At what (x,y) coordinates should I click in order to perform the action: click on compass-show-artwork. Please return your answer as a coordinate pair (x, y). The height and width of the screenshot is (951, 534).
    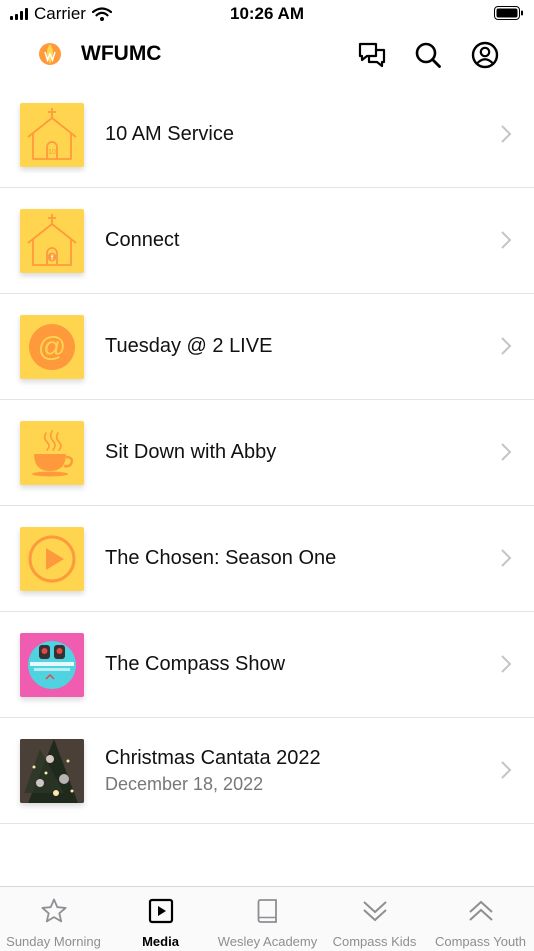
    Looking at the image, I should click on (52, 665).